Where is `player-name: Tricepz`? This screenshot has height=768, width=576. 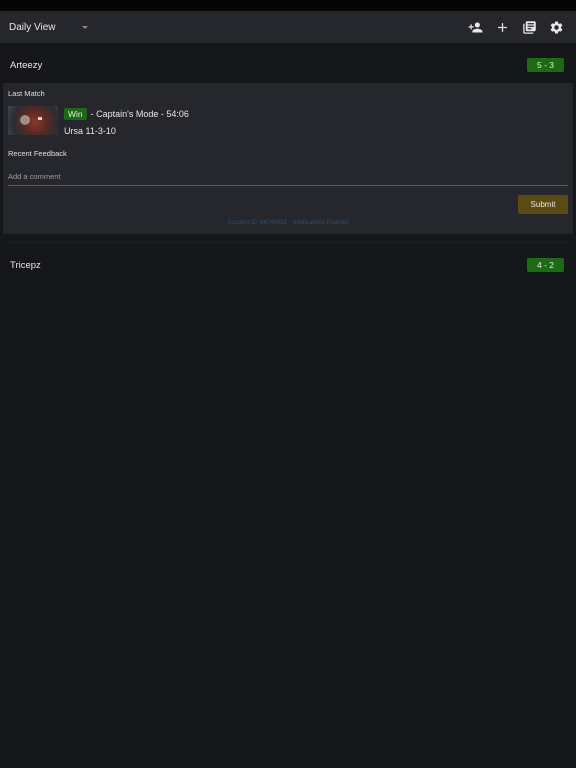
player-name: Tricepz is located at coordinates (25, 265).